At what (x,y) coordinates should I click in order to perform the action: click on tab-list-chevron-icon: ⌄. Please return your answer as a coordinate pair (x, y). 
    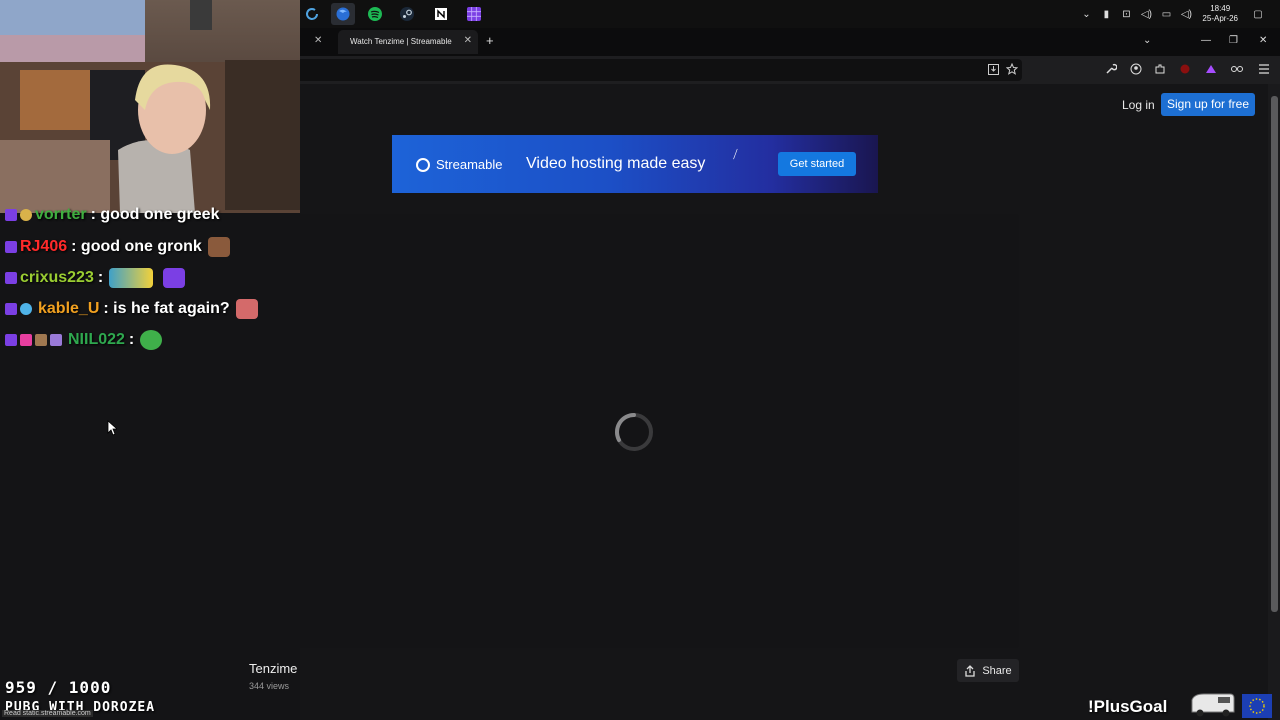
    Looking at the image, I should click on (1147, 40).